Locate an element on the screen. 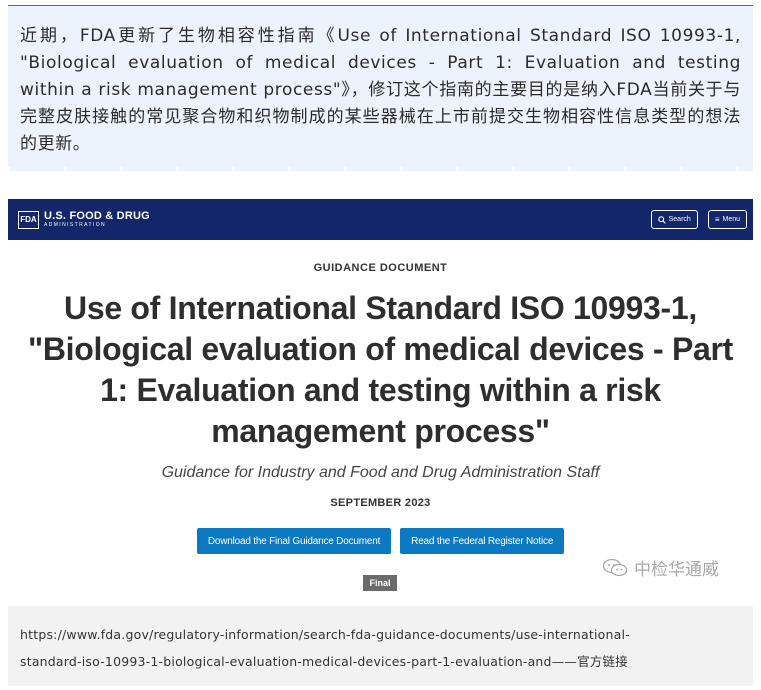 This screenshot has width=761, height=690. menu-label: Menu is located at coordinates (731, 219).